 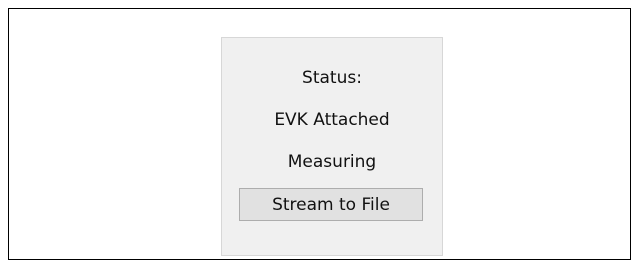 What do you see at coordinates (332, 78) in the screenshot?
I see `status-title: Status:` at bounding box center [332, 78].